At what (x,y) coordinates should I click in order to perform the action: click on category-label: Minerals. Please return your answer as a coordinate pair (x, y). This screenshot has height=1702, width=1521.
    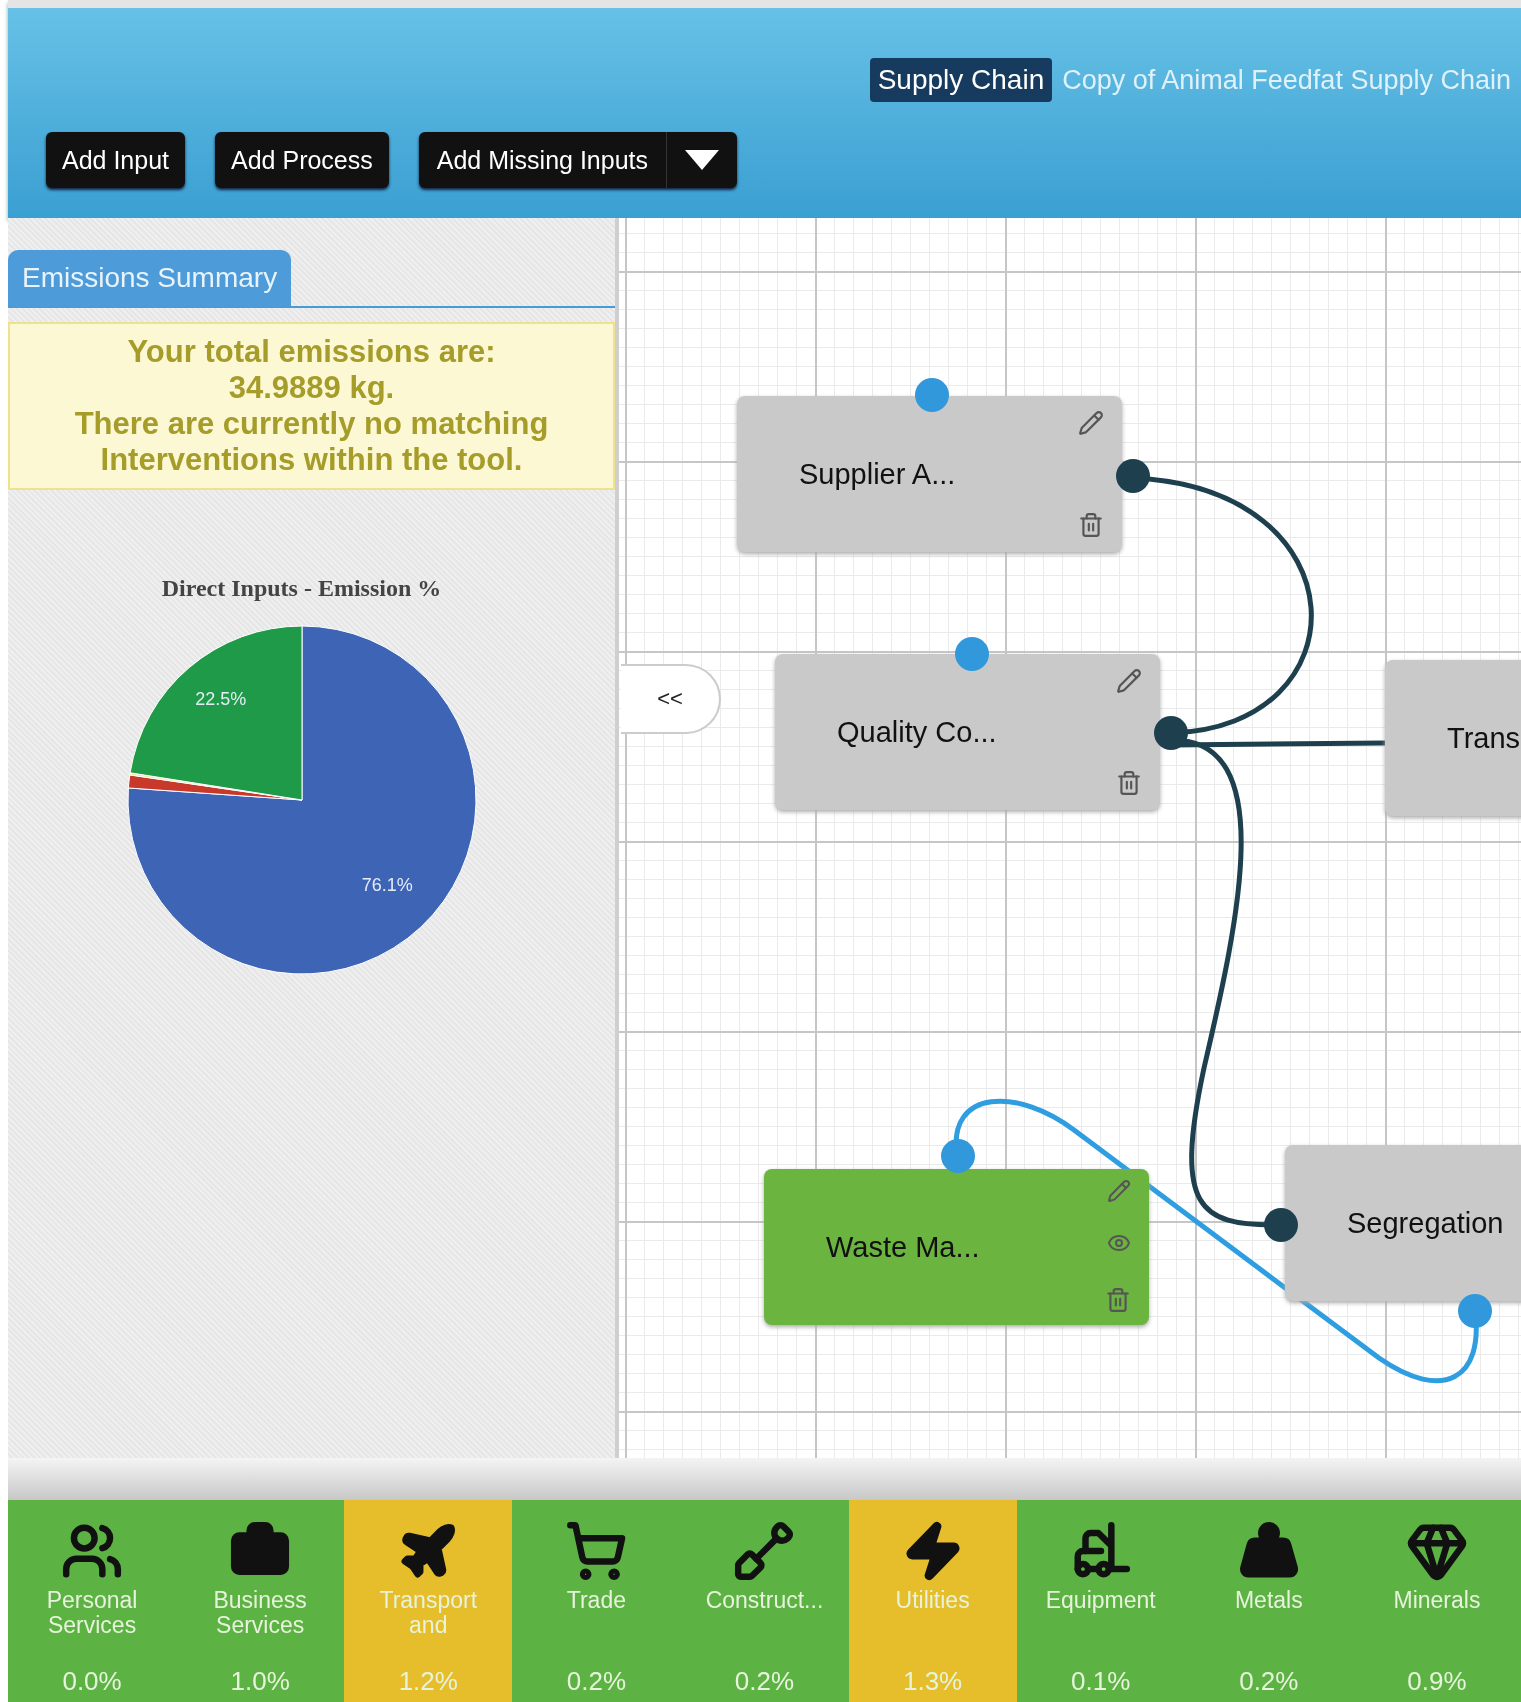
    Looking at the image, I should click on (1437, 1601).